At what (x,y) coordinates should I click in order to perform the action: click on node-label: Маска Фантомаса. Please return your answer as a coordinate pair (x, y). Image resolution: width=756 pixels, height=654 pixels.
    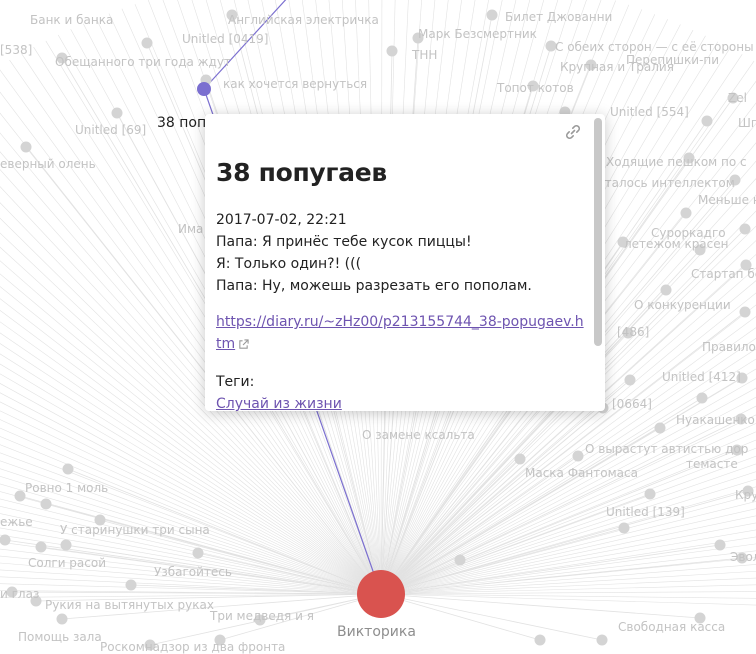
    Looking at the image, I should click on (581, 473).